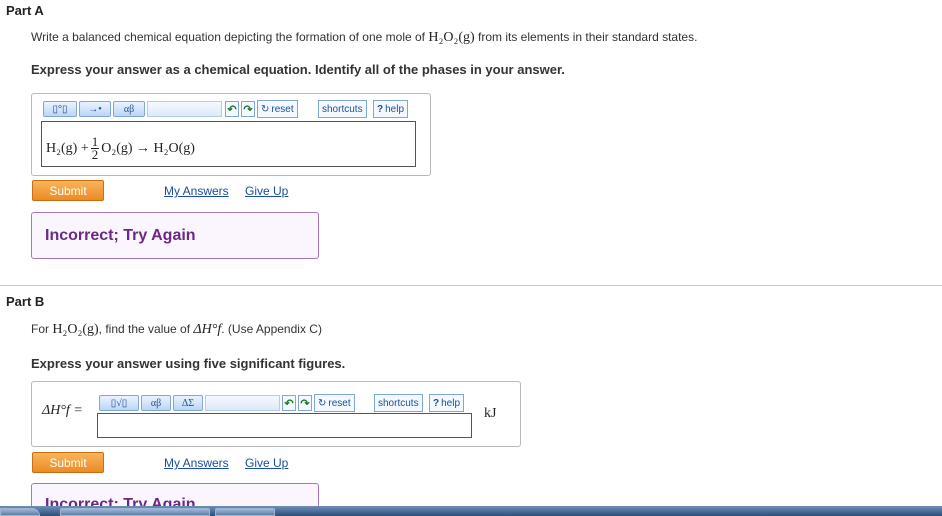 The height and width of the screenshot is (516, 942). What do you see at coordinates (25, 10) in the screenshot?
I see `part-a-title: Part A` at bounding box center [25, 10].